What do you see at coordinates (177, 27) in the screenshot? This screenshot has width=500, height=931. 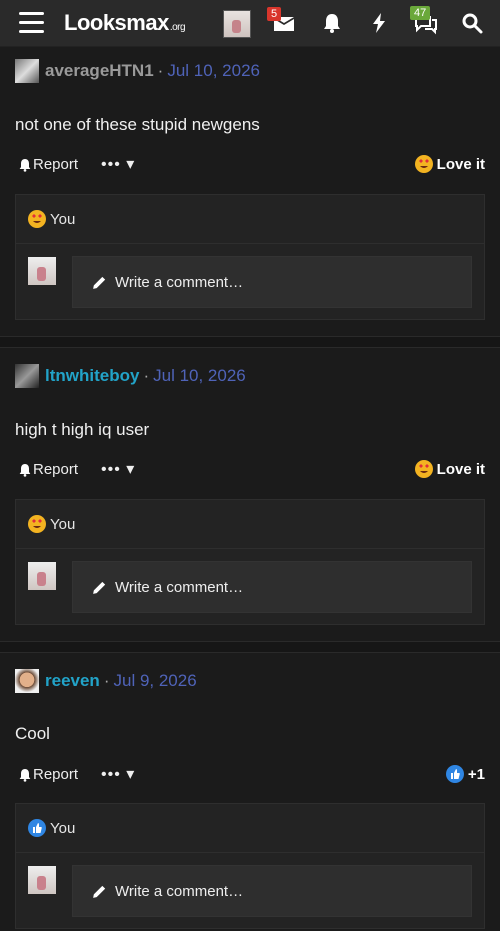 I see `logo-suffix: .org` at bounding box center [177, 27].